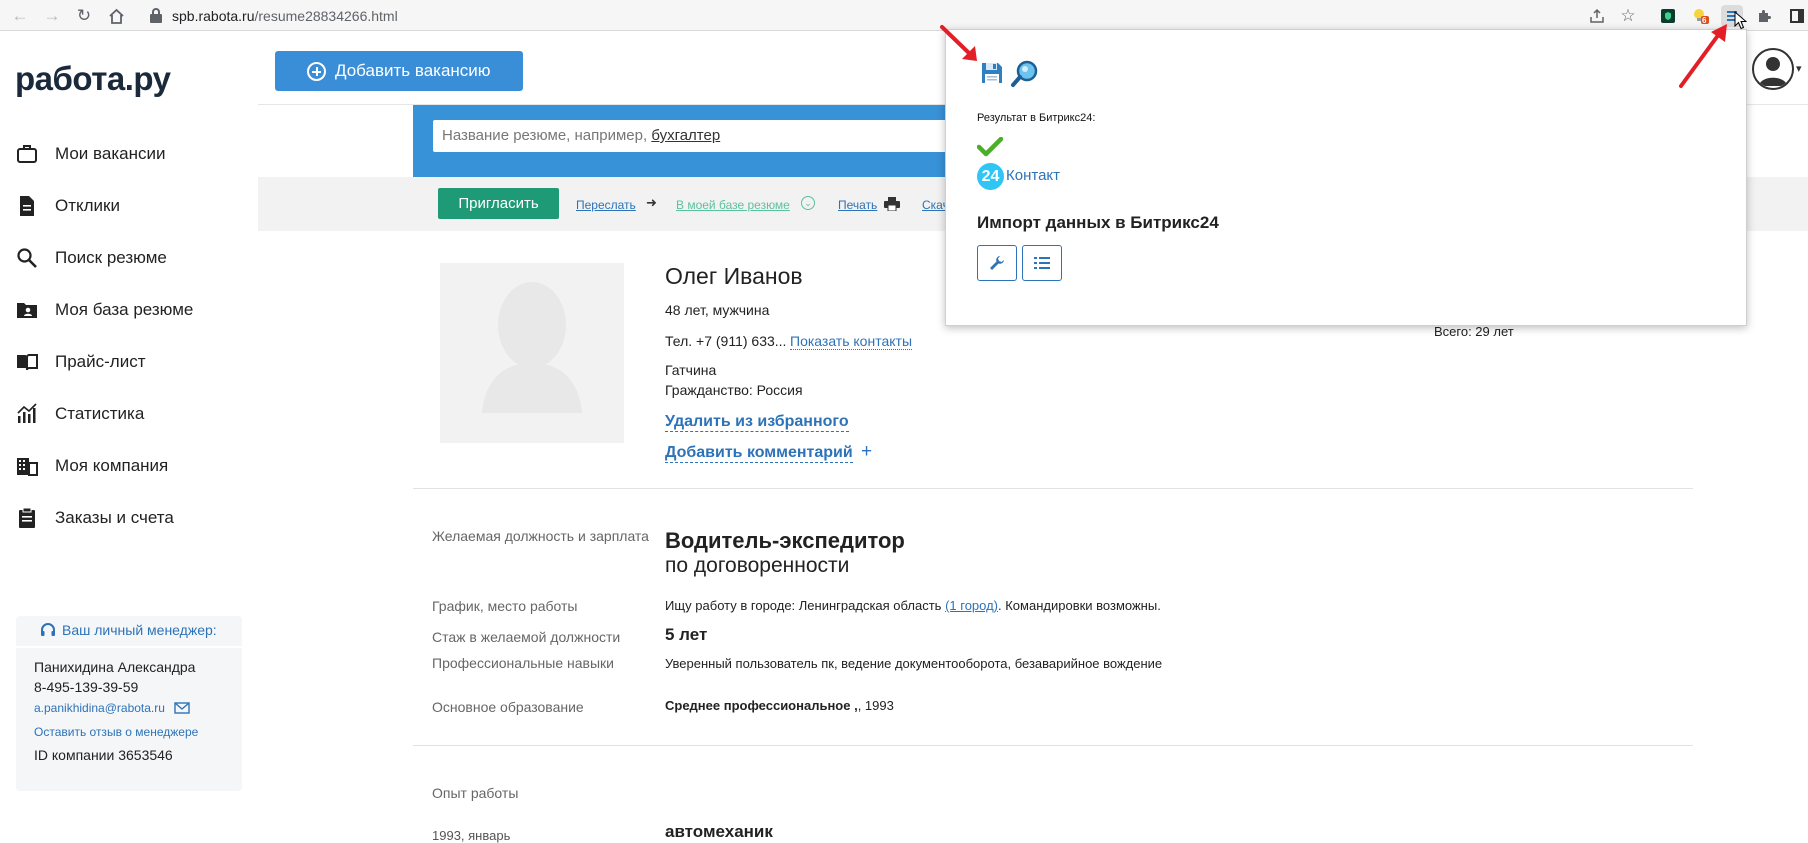  I want to click on mail-icon, so click(182, 708).